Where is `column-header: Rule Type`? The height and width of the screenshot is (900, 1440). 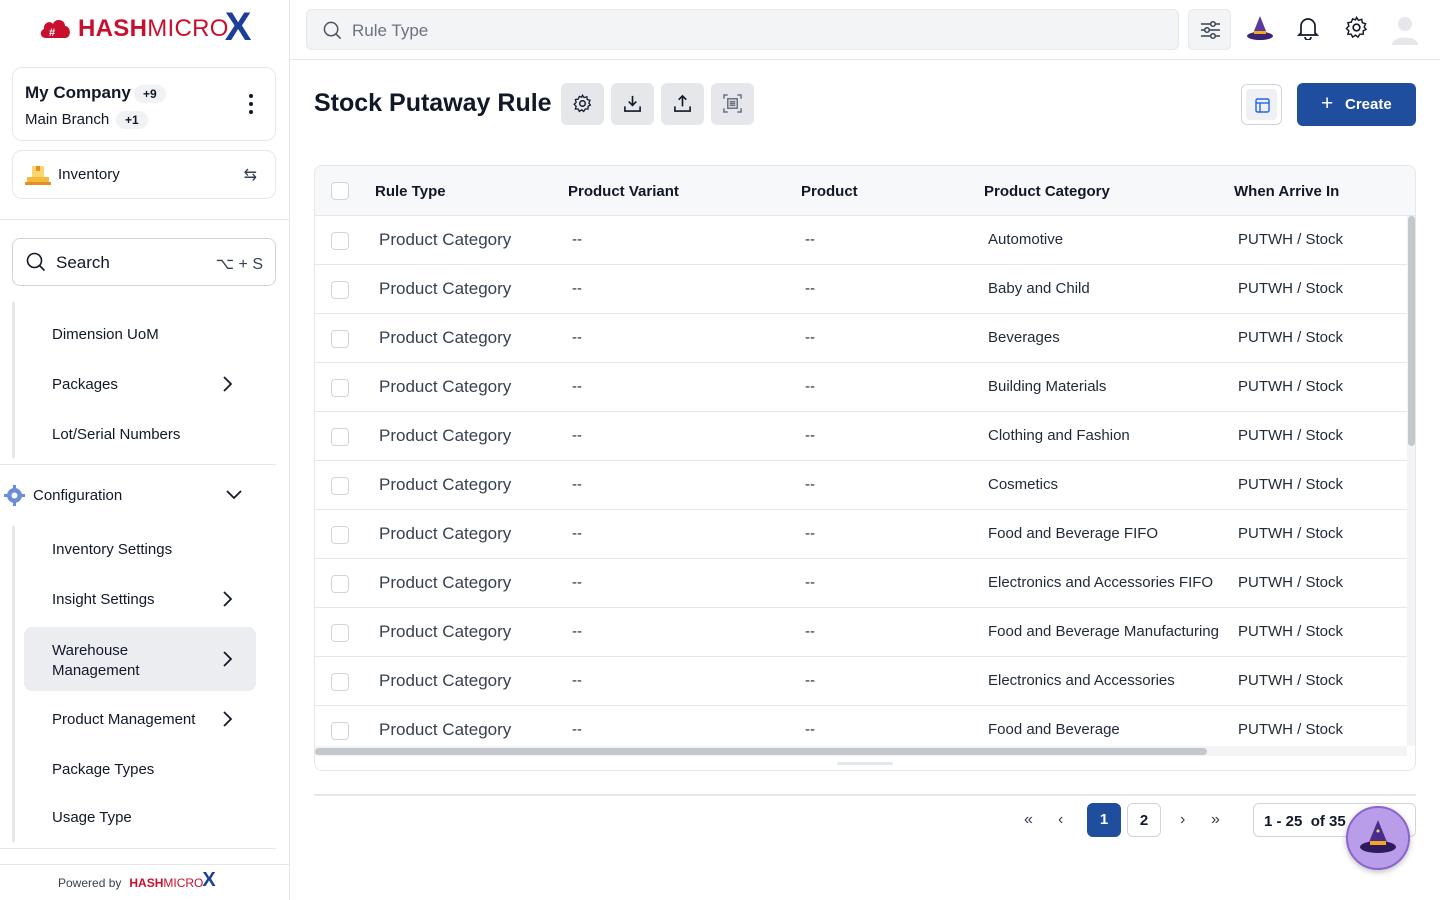
column-header: Rule Type is located at coordinates (410, 191).